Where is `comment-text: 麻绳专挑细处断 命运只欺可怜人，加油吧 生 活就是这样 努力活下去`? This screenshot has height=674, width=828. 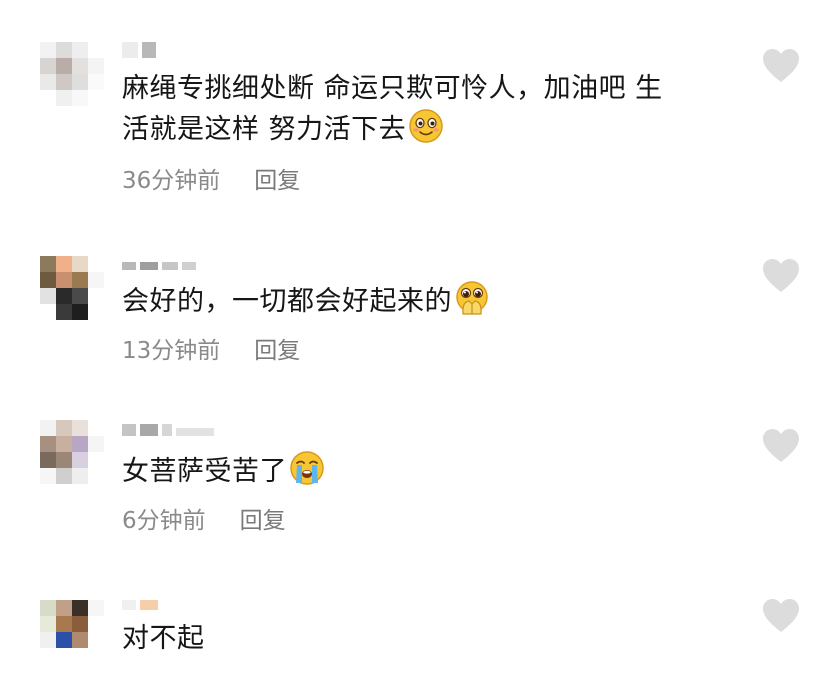 comment-text: 麻绳专挑细处断 命运只欺可怜人，加油吧 生 活就是这样 努力活下去 is located at coordinates (392, 109).